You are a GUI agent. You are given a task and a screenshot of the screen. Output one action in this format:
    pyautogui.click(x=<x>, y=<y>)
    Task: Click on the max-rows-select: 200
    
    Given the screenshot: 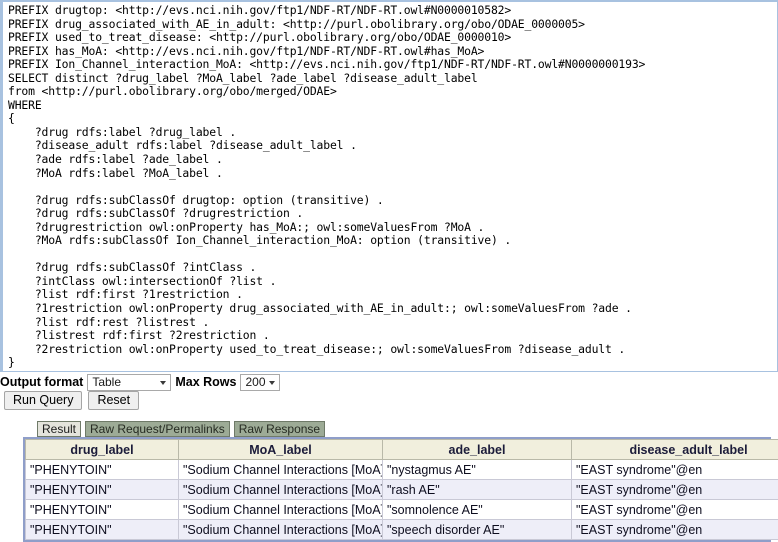 What is the action you would take?
    pyautogui.click(x=260, y=382)
    